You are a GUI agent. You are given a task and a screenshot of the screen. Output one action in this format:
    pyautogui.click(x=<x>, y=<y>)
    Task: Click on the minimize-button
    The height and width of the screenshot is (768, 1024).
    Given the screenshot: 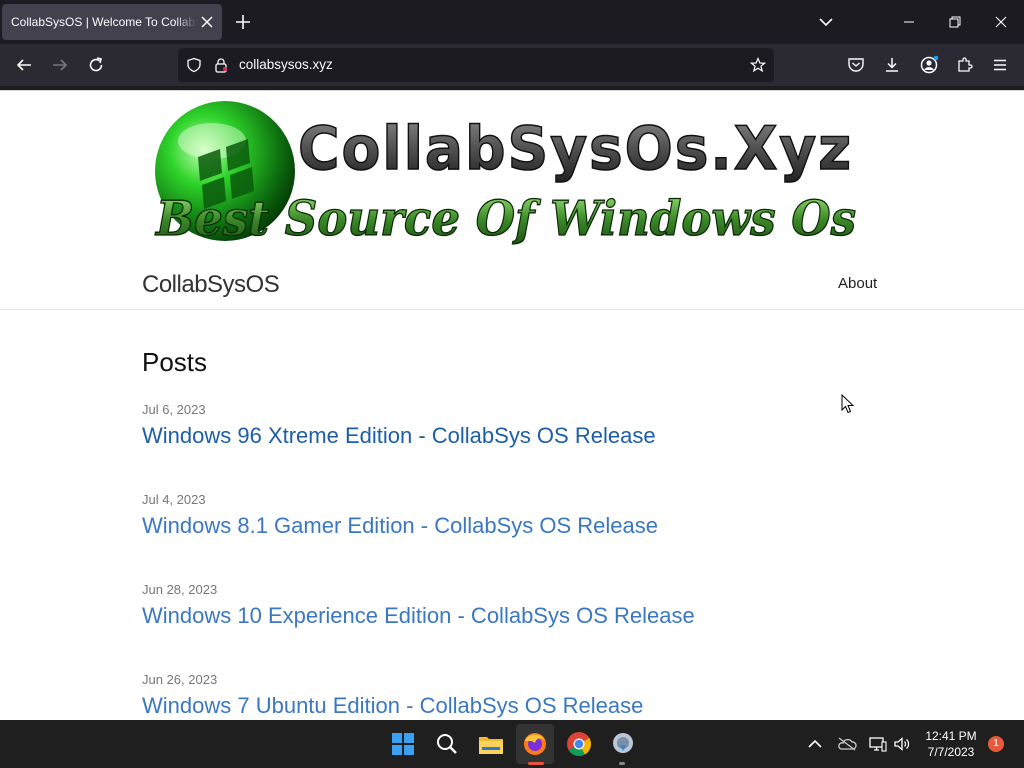 What is the action you would take?
    pyautogui.click(x=909, y=22)
    